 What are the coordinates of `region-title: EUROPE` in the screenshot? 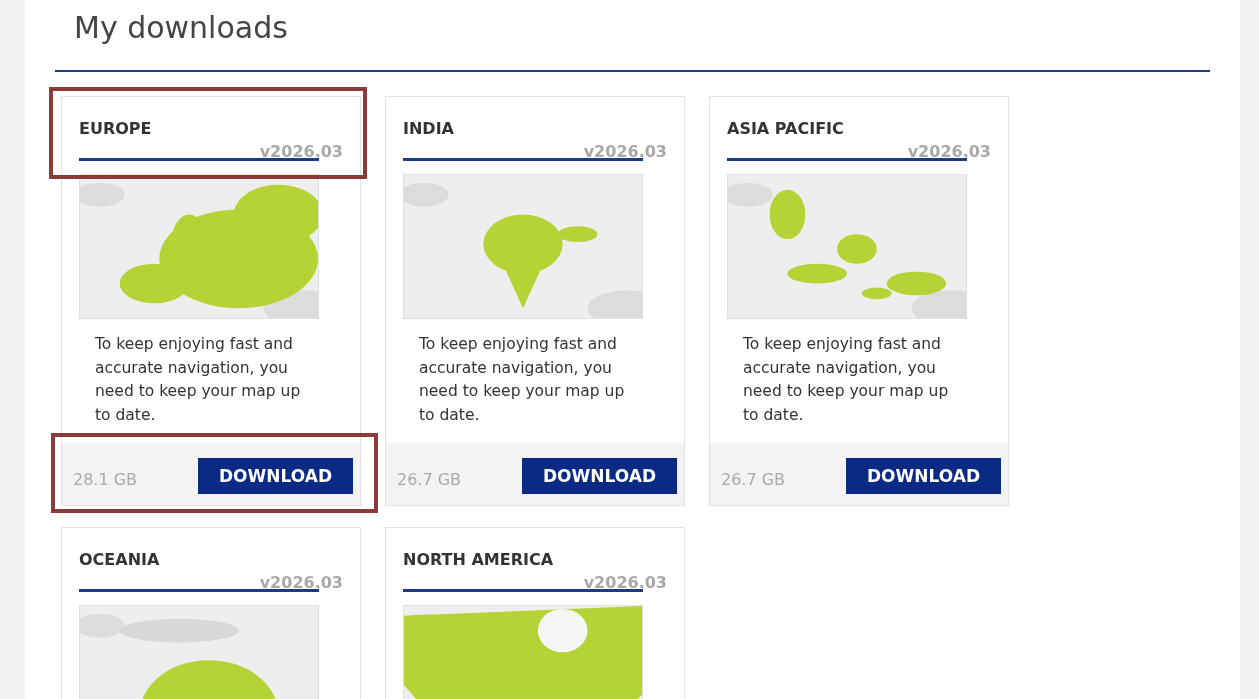 It's located at (116, 128).